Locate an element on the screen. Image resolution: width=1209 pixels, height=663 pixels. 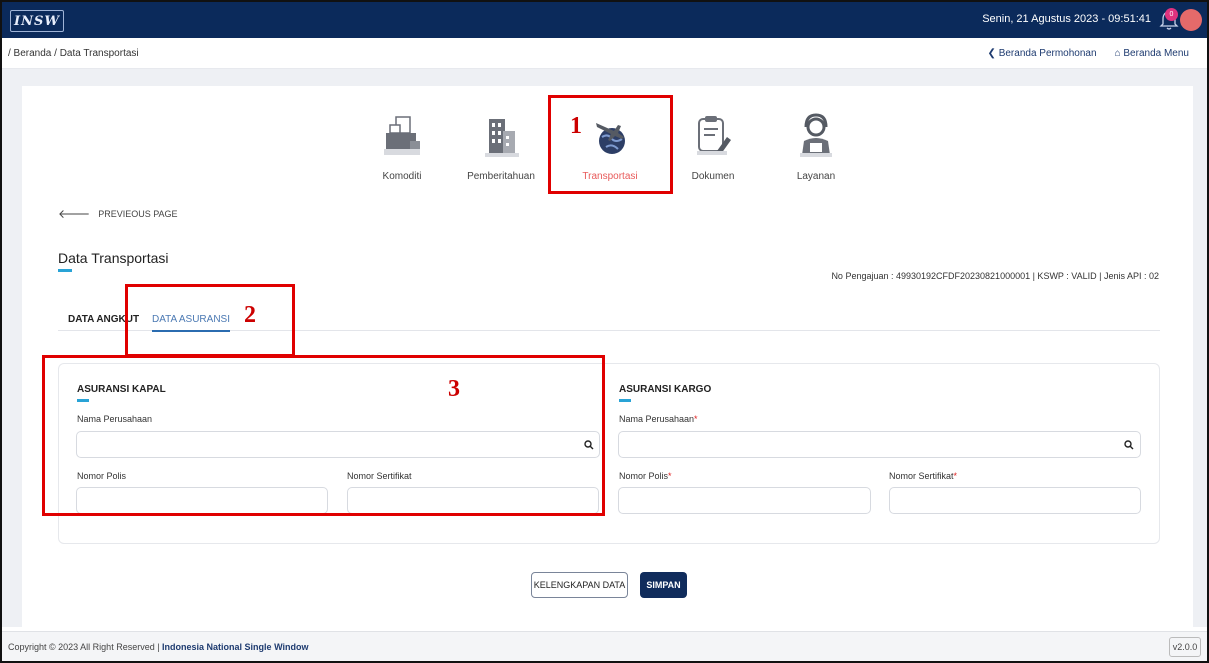
version-badge: v2.0.0 is located at coordinates (1185, 647).